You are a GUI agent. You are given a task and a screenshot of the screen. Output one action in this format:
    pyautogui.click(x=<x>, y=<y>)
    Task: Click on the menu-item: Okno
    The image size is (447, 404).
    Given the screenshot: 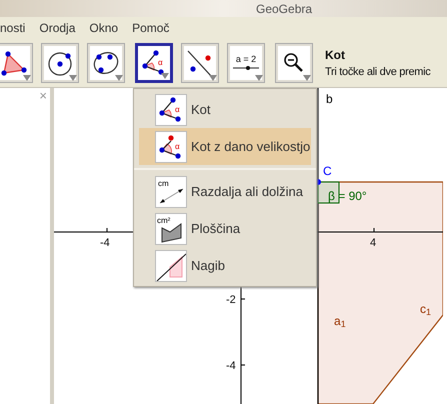 What is the action you would take?
    pyautogui.click(x=103, y=28)
    